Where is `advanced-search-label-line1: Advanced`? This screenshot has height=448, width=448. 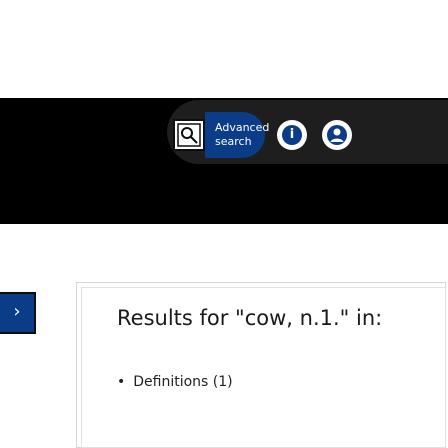
advanced-search-label-line1: Advanced is located at coordinates (242, 127).